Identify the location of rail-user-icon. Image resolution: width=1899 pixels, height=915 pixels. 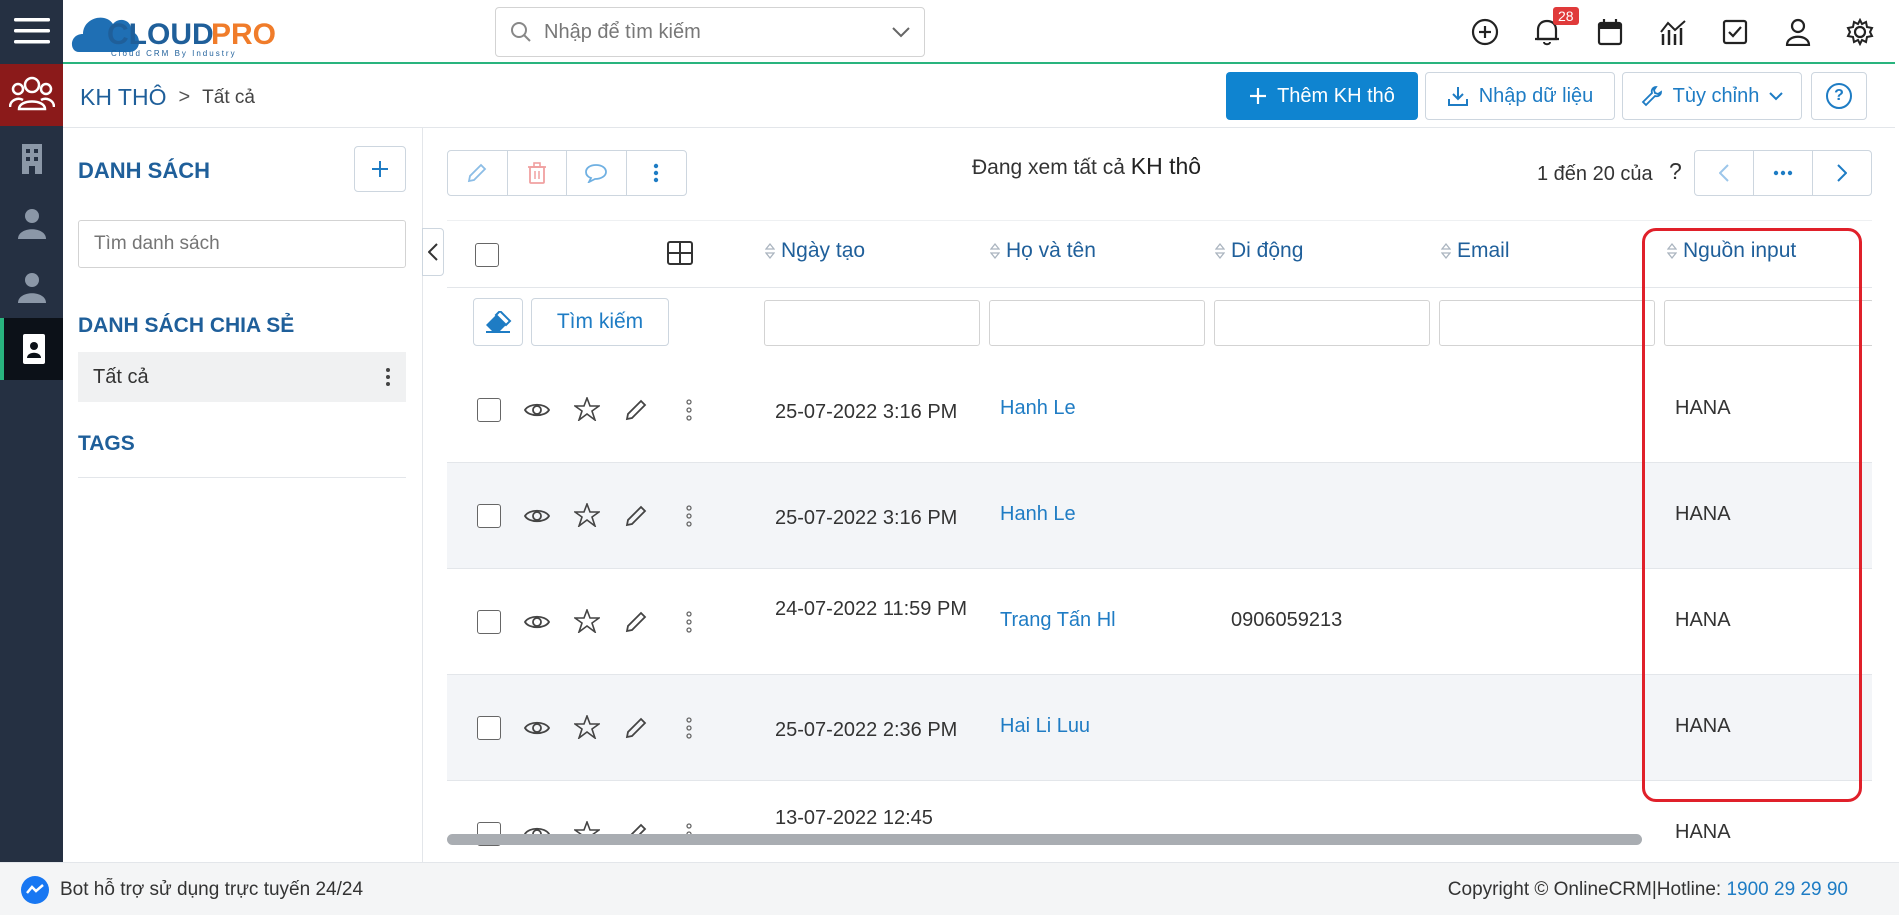
(31, 287).